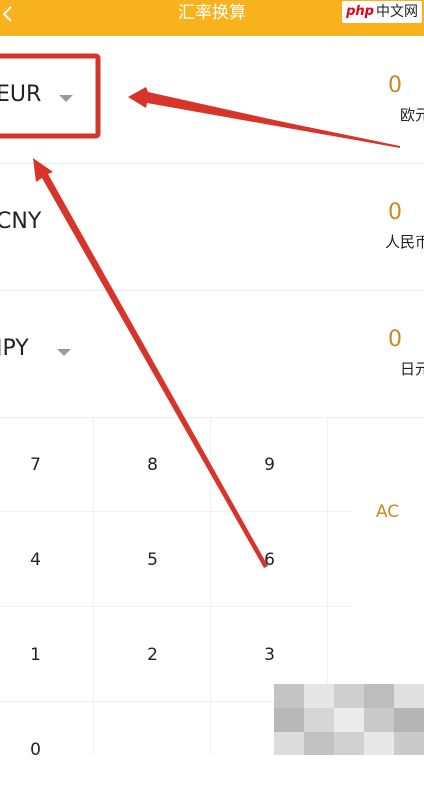 The image size is (424, 797). Describe the element at coordinates (47, 749) in the screenshot. I see `key-0: 0` at that location.